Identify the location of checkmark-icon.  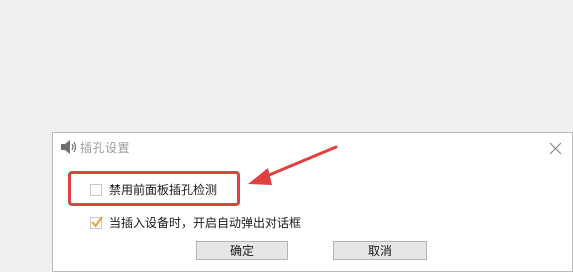
(97, 221).